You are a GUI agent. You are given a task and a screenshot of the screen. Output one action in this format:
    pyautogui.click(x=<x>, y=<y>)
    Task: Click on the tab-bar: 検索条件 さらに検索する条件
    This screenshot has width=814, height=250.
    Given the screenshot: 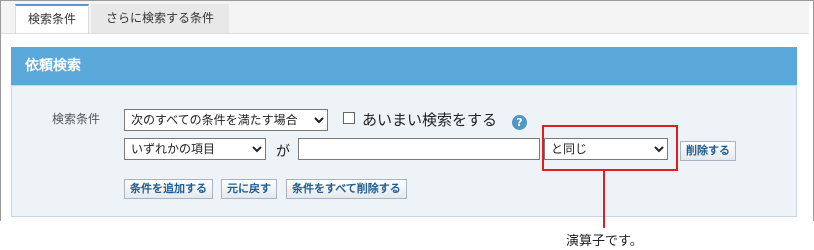 What is the action you would take?
    pyautogui.click(x=405, y=17)
    